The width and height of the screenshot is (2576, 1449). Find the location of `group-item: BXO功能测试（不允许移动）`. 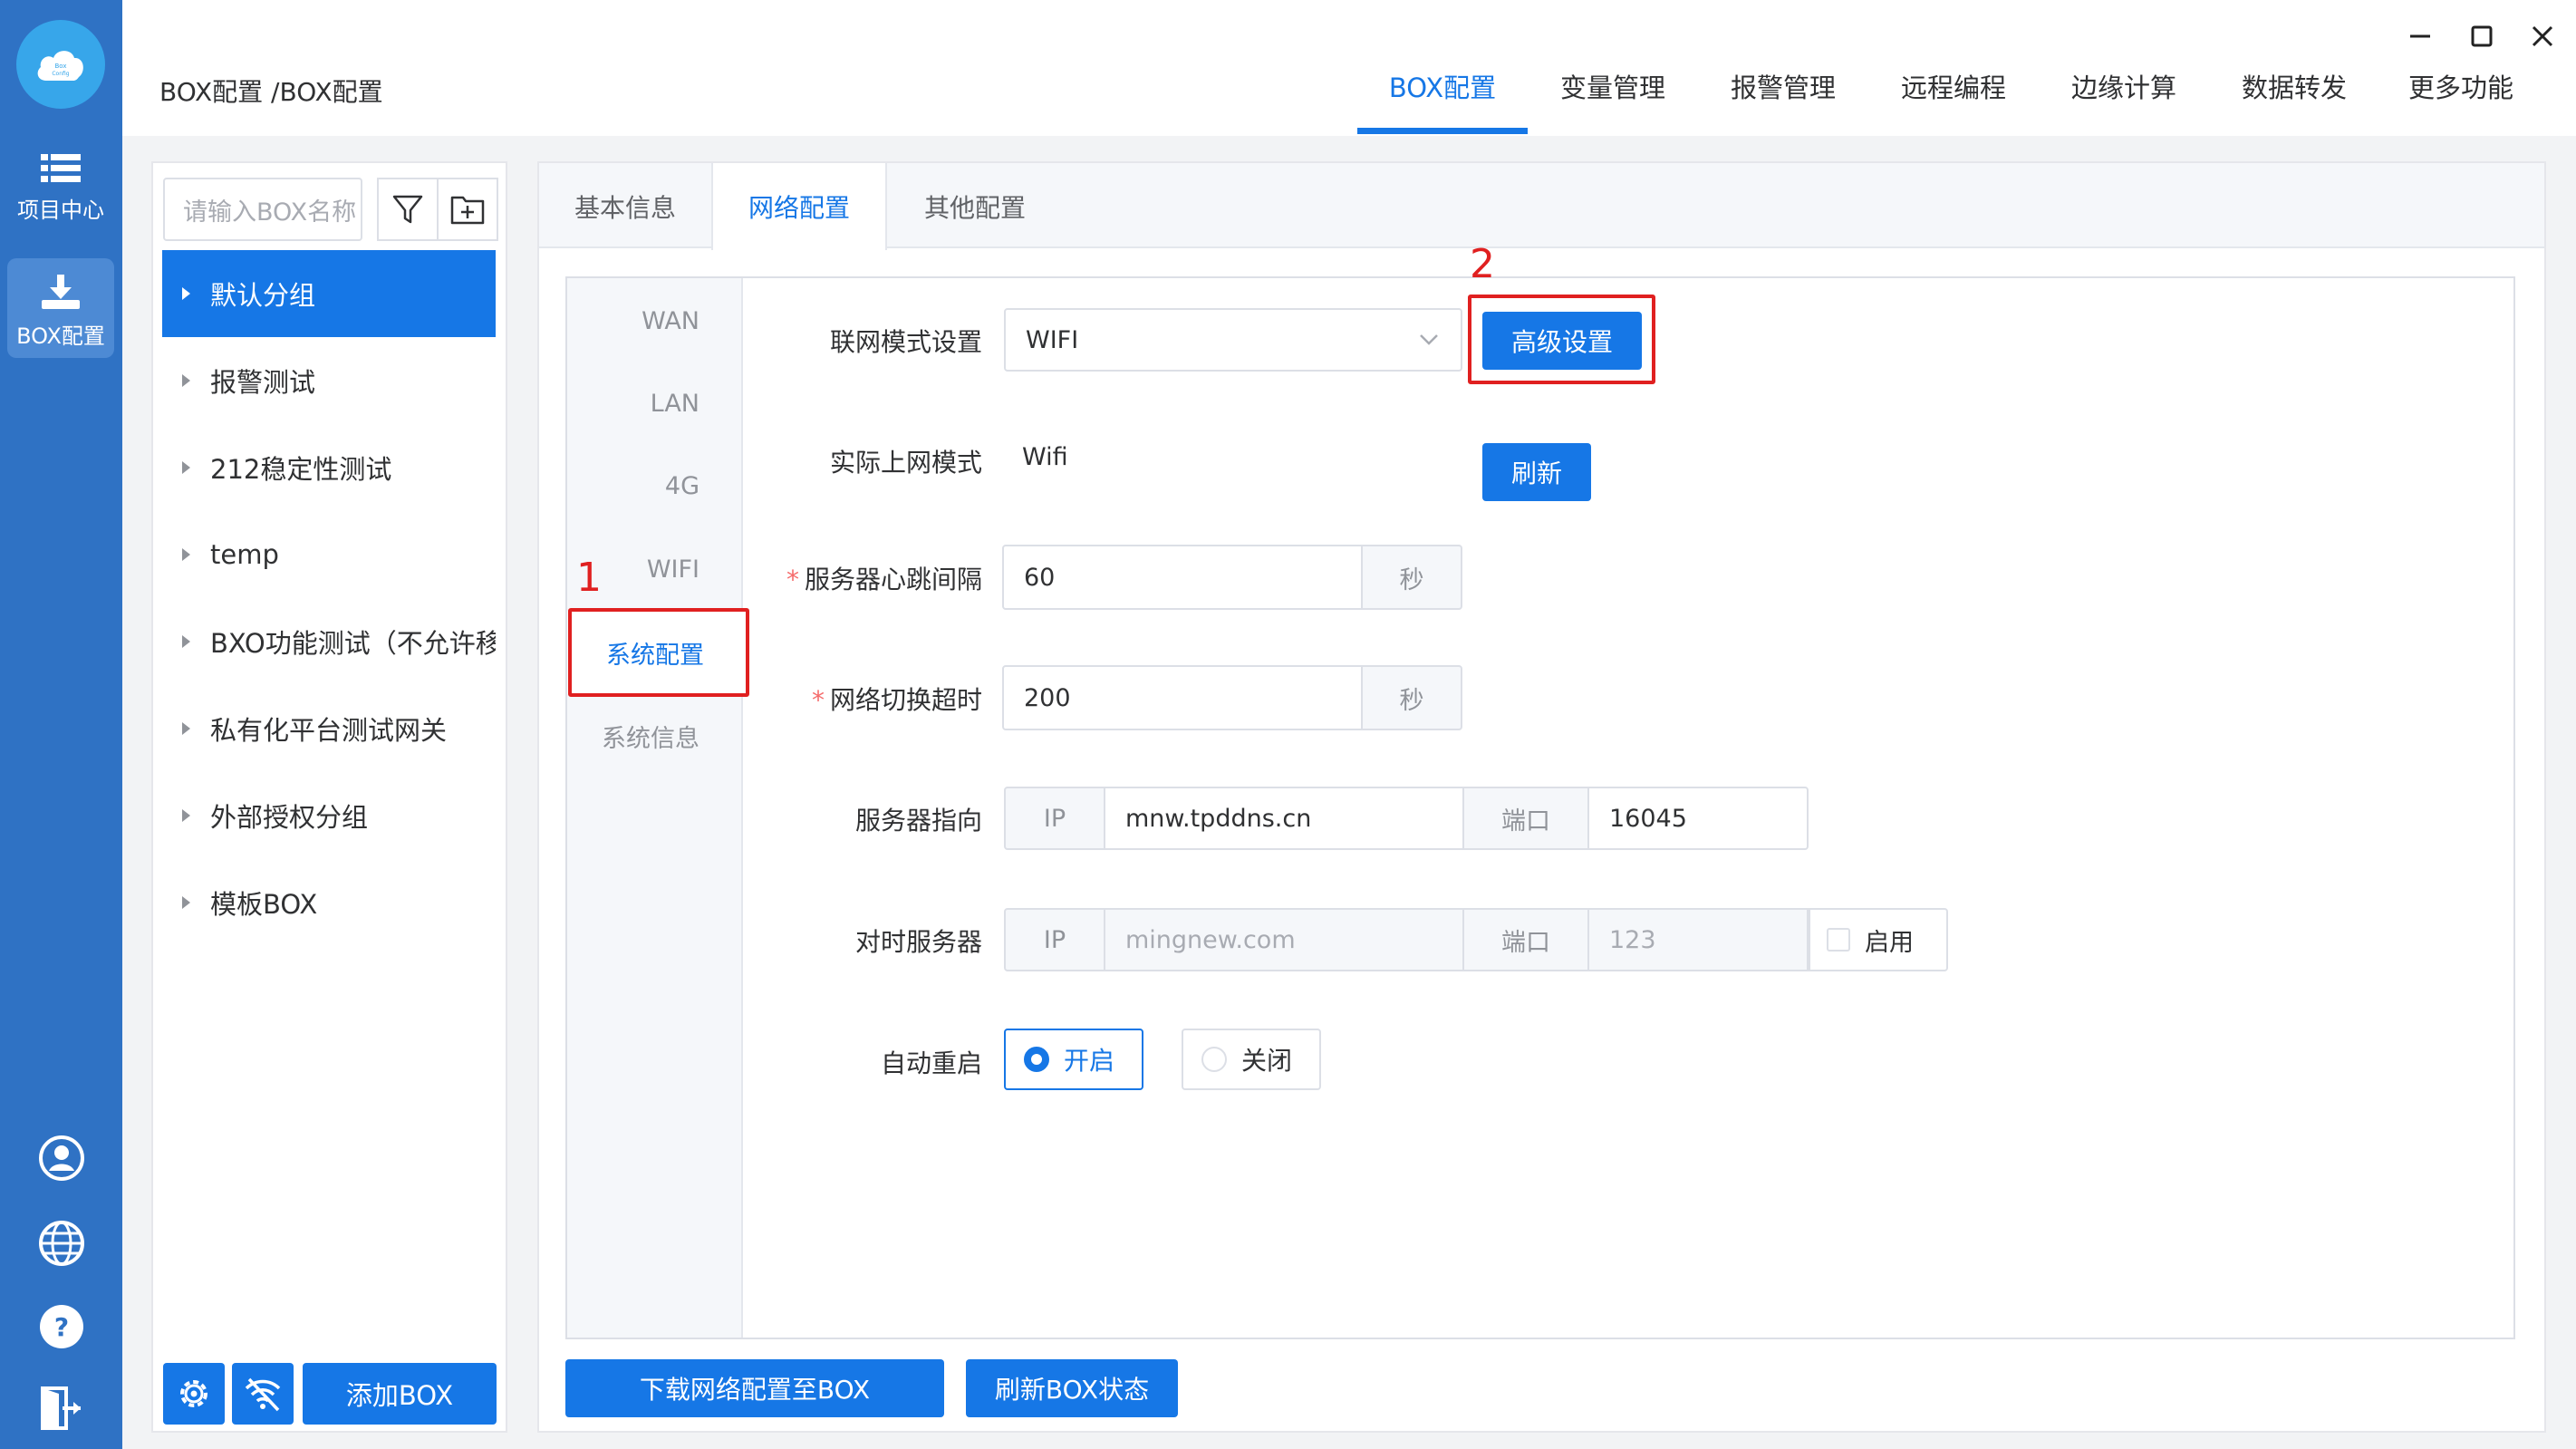

group-item: BXO功能测试（不允许移动） is located at coordinates (329, 641).